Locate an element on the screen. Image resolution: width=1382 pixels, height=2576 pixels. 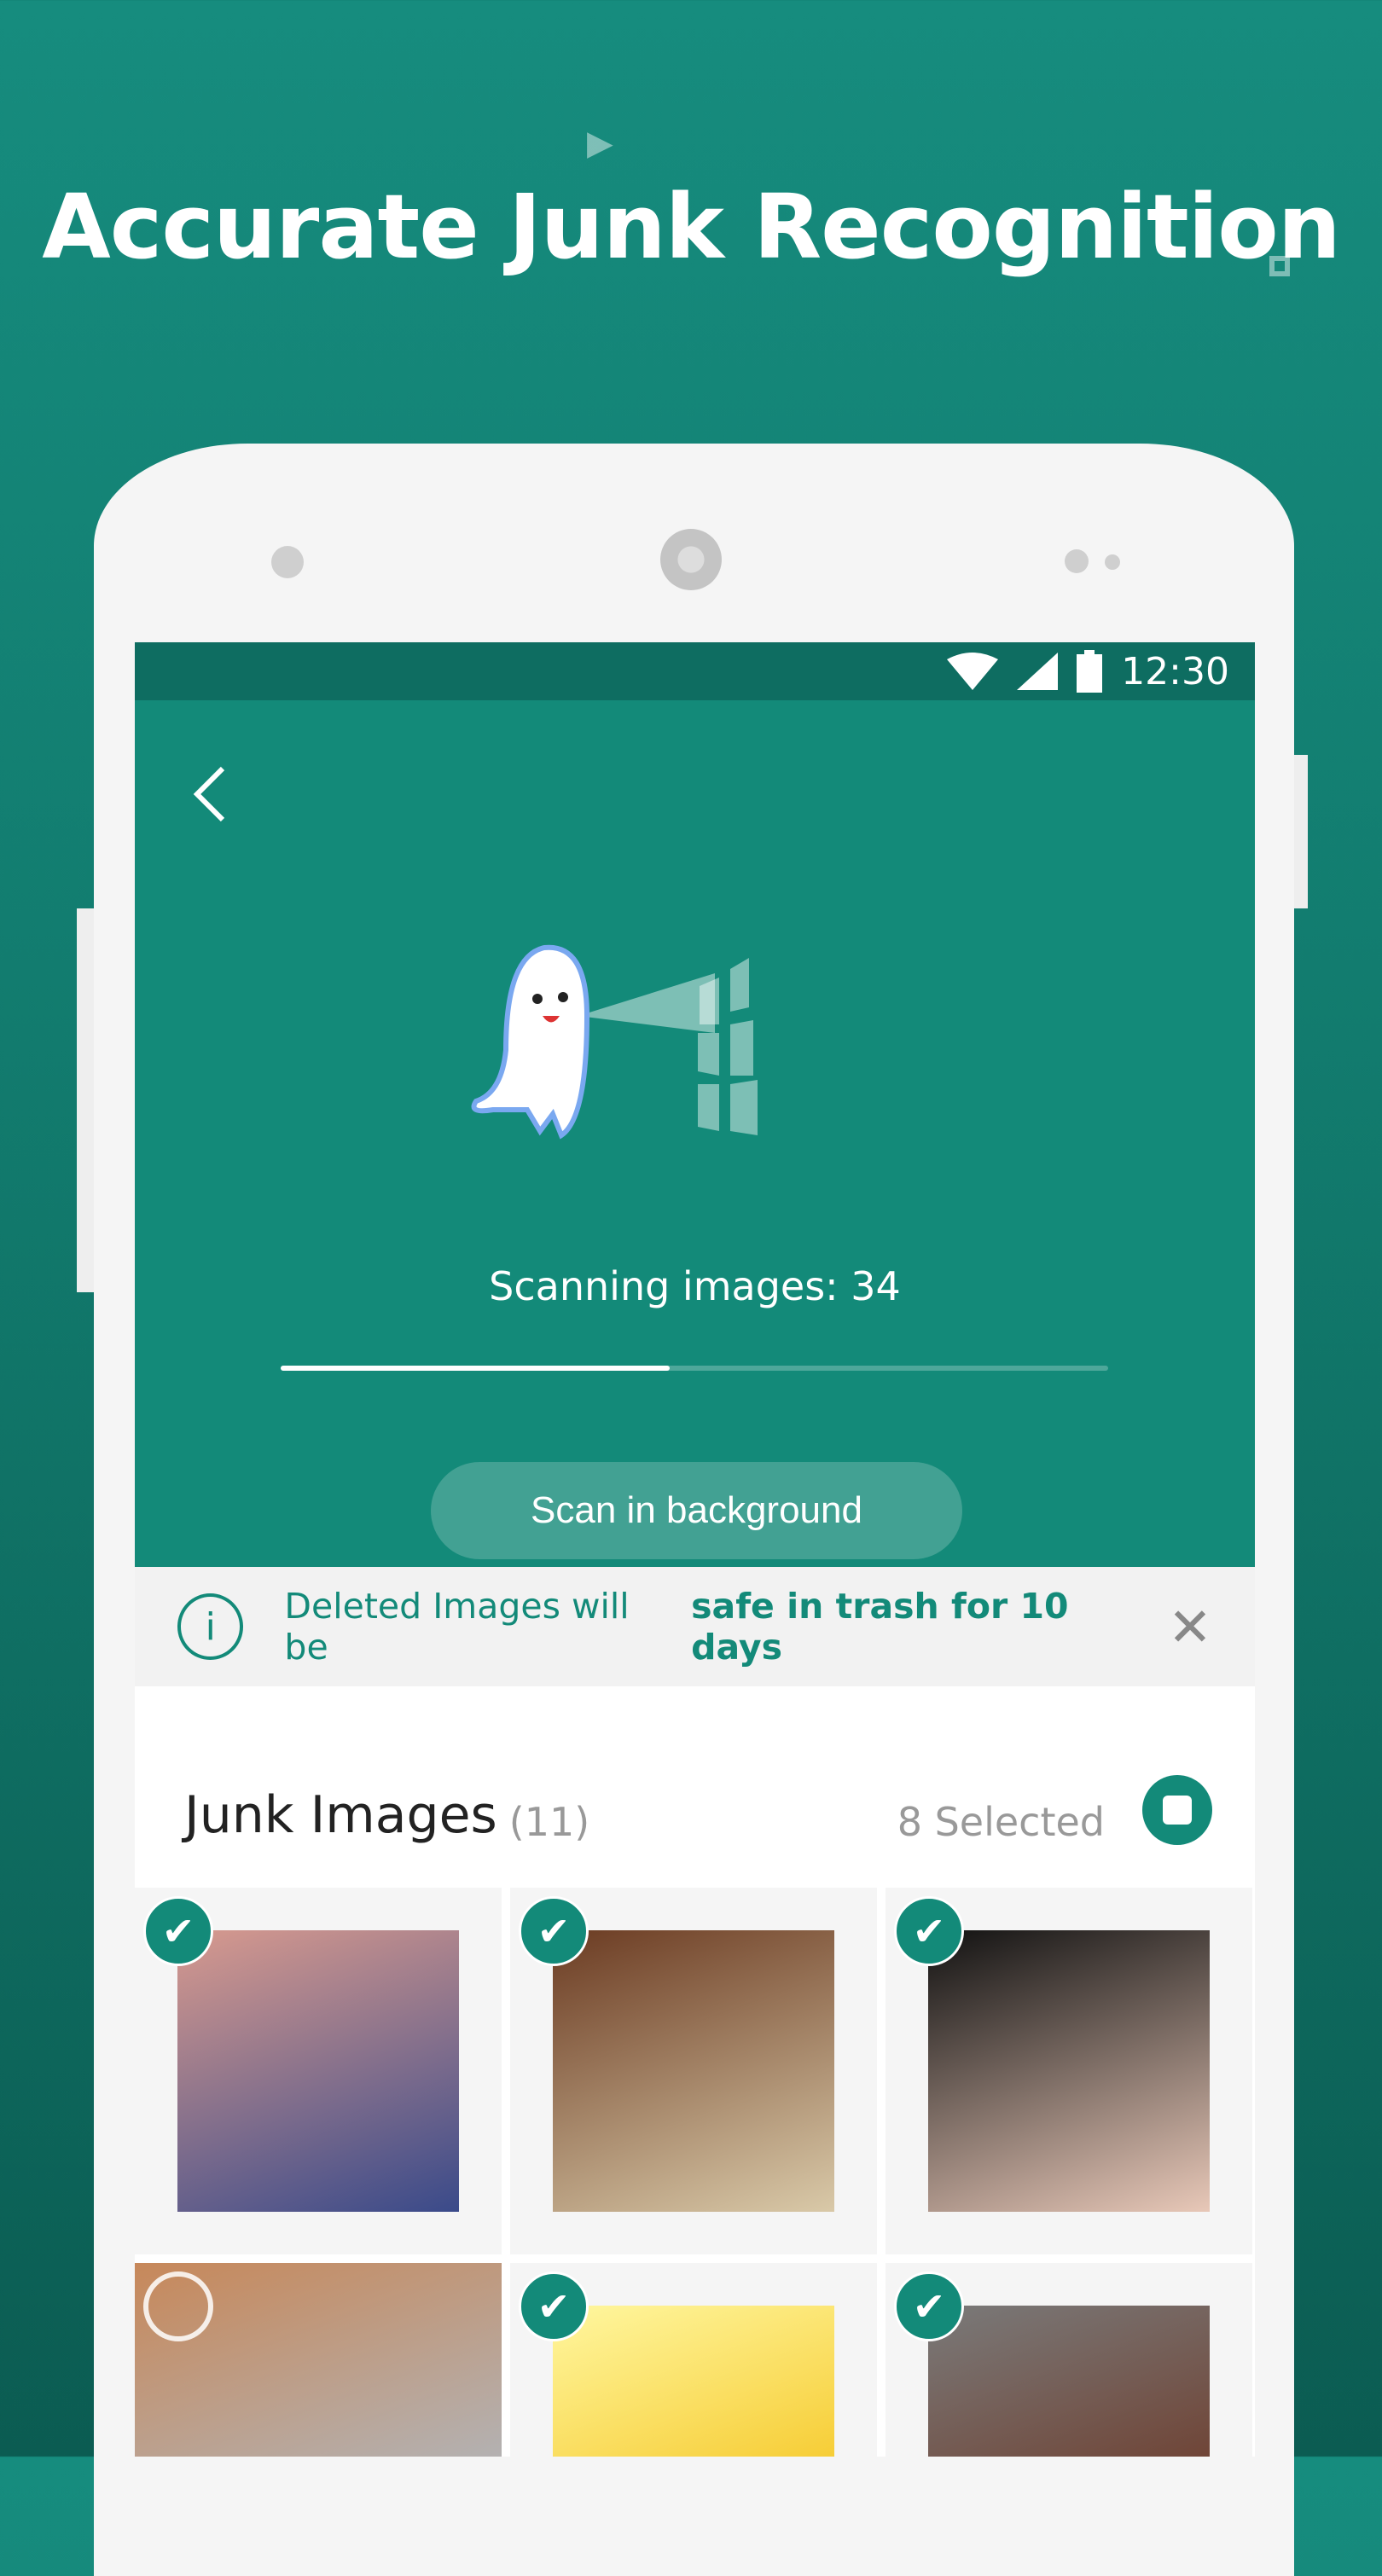
banner-bold-text: safe in trash for 10 days is located at coordinates (880, 1627).